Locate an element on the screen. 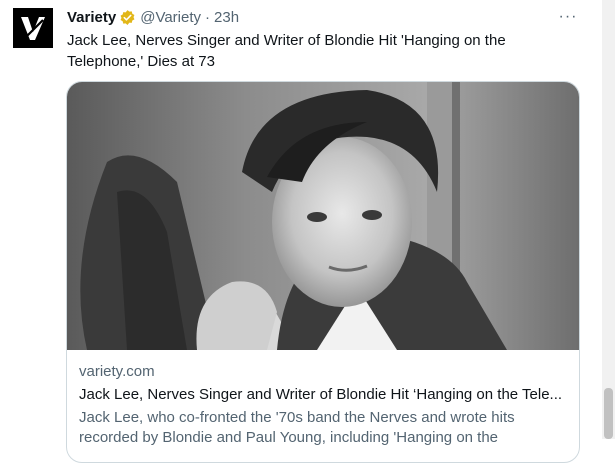 This screenshot has width=615, height=463. scrollbar-thumb is located at coordinates (608, 413).